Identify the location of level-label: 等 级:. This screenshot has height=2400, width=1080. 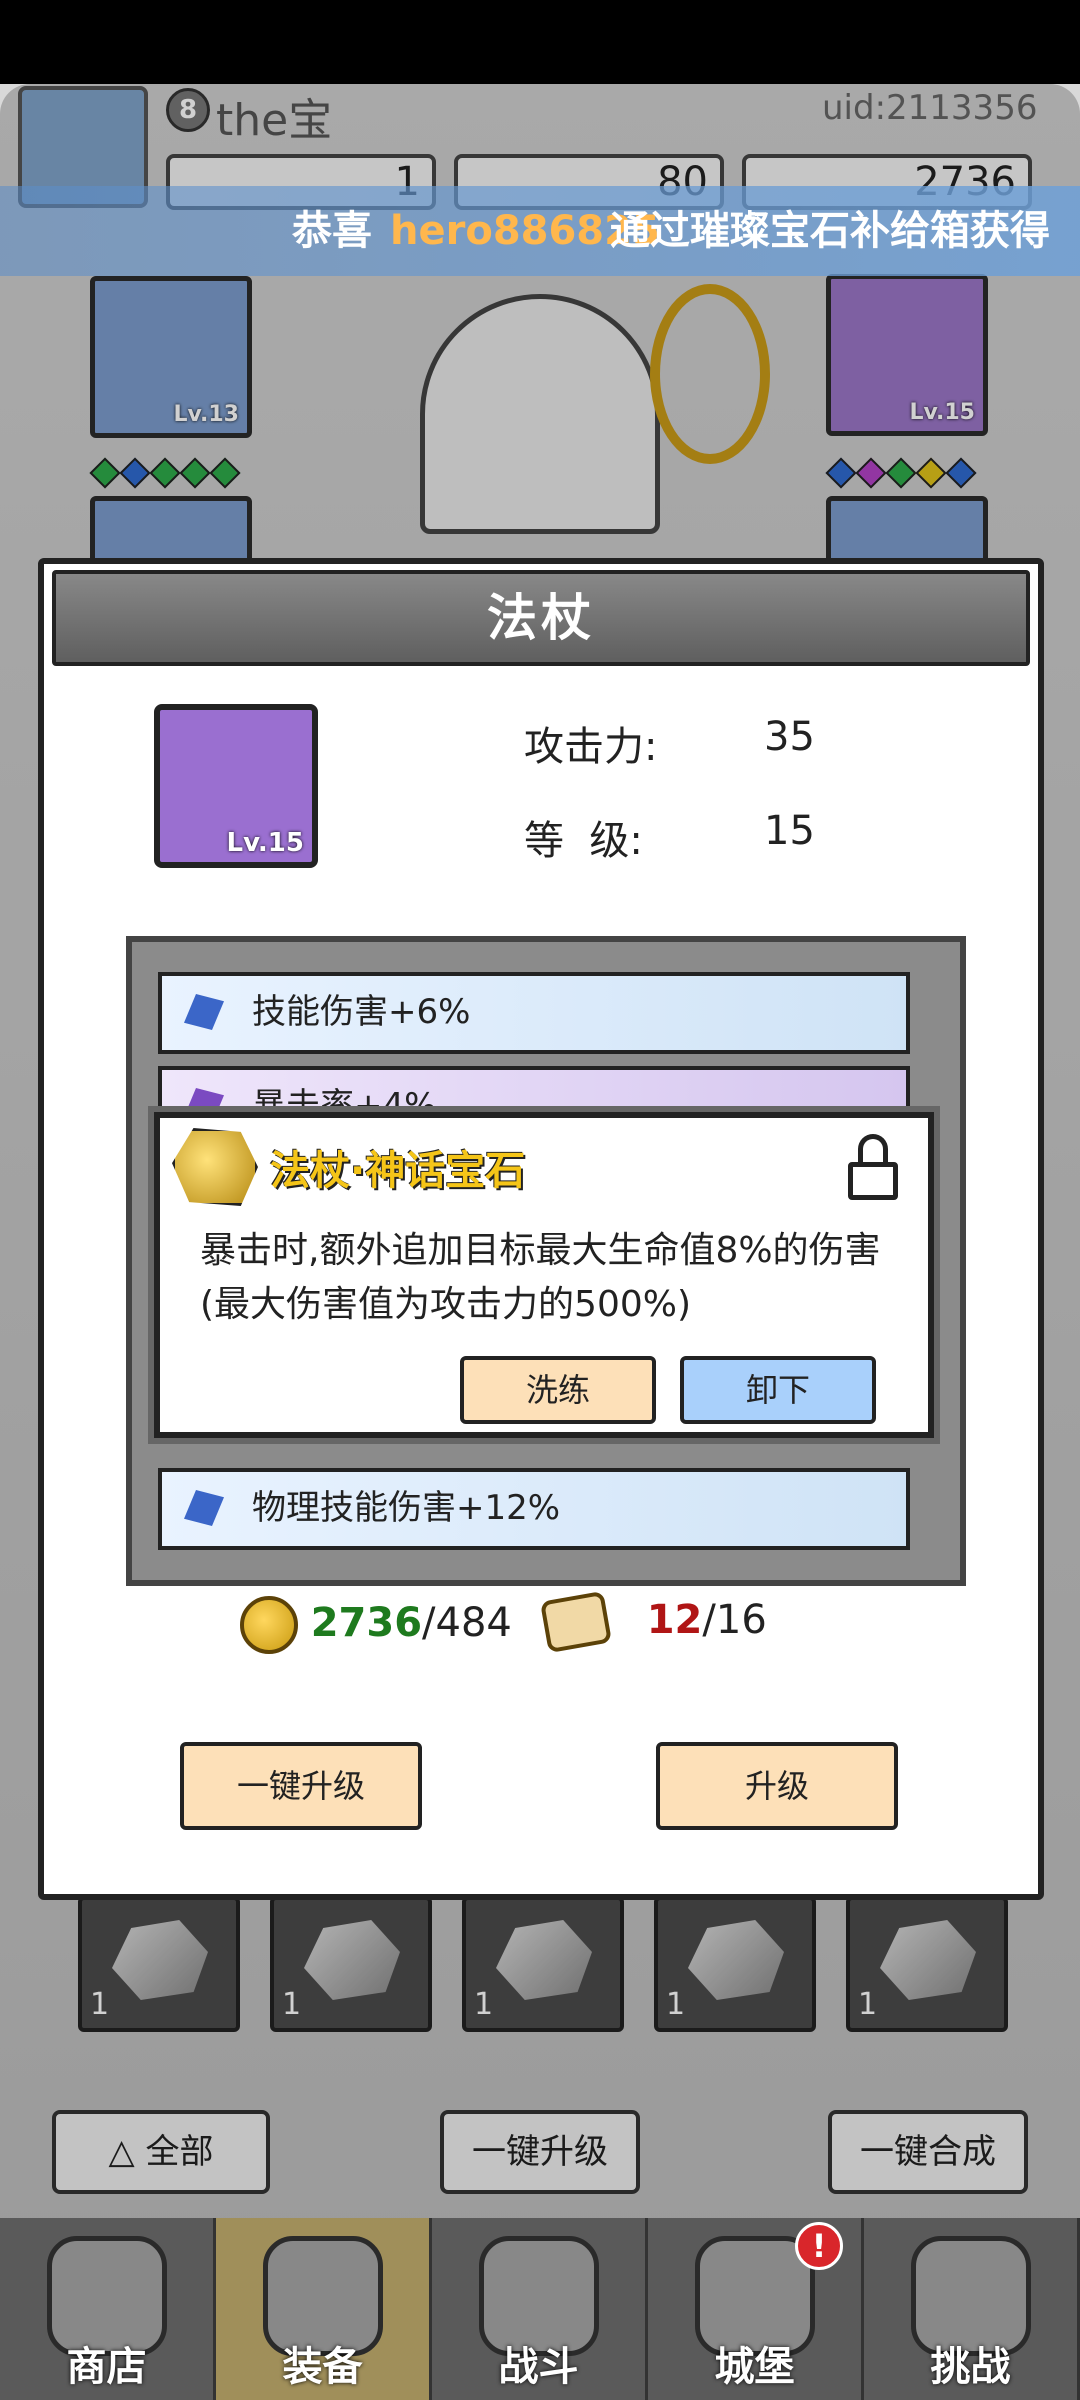
(583, 841).